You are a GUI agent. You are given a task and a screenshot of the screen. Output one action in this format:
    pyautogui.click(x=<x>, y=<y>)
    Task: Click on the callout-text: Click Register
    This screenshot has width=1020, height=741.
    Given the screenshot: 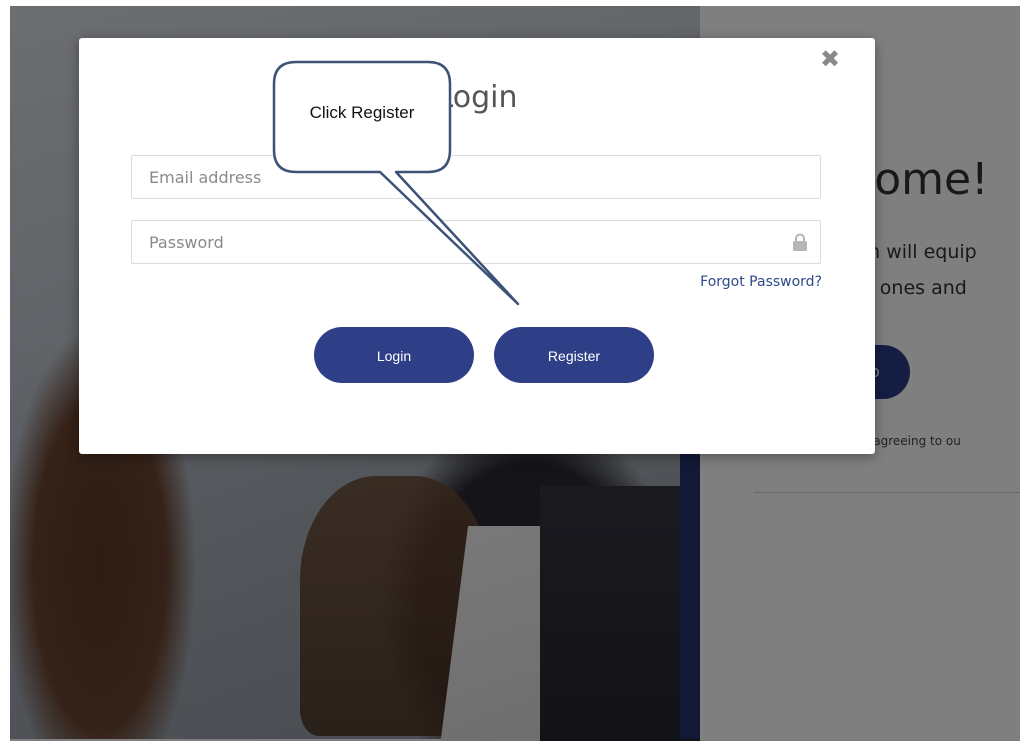 What is the action you would take?
    pyautogui.click(x=362, y=112)
    